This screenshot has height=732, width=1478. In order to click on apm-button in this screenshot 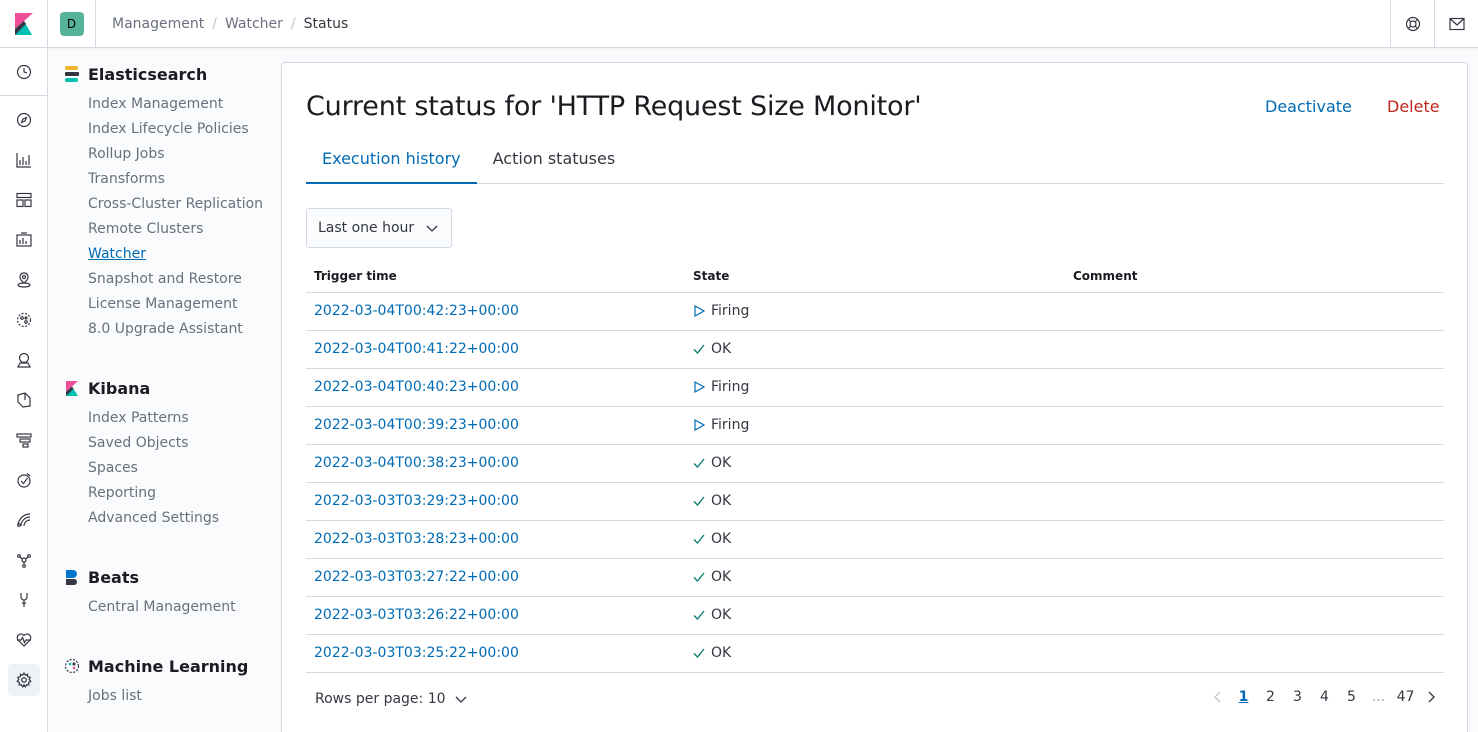, I will do `click(24, 440)`.